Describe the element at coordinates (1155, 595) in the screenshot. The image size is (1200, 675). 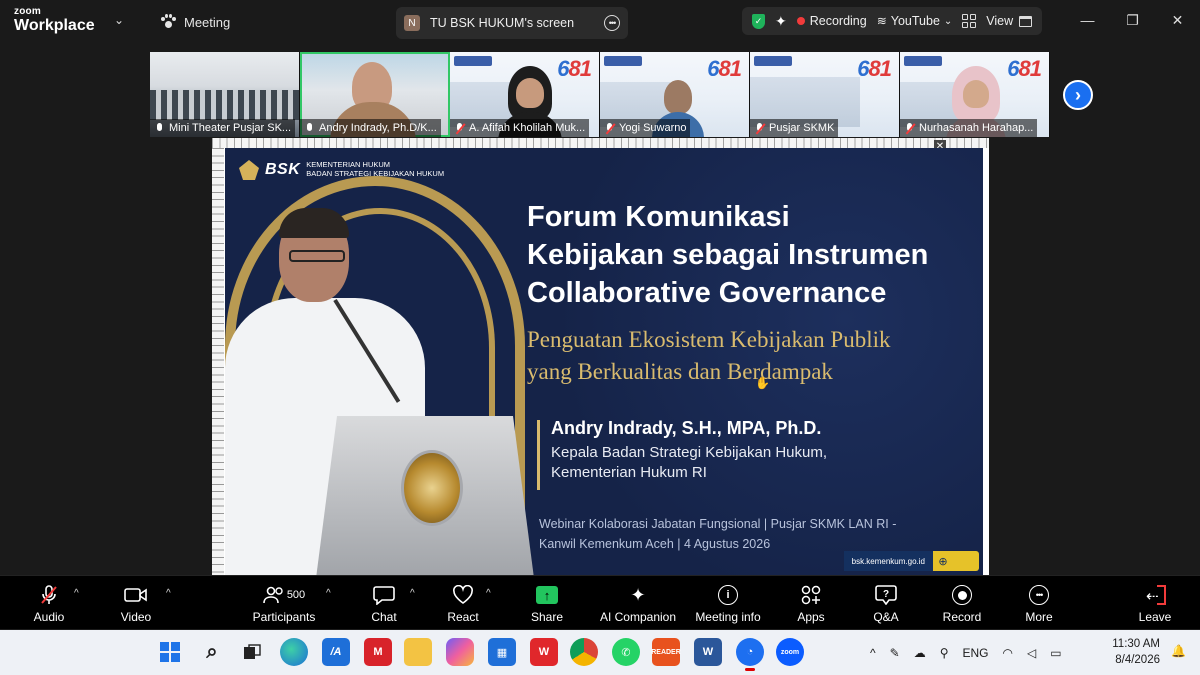
I see `leave-door-icon: ⇠` at that location.